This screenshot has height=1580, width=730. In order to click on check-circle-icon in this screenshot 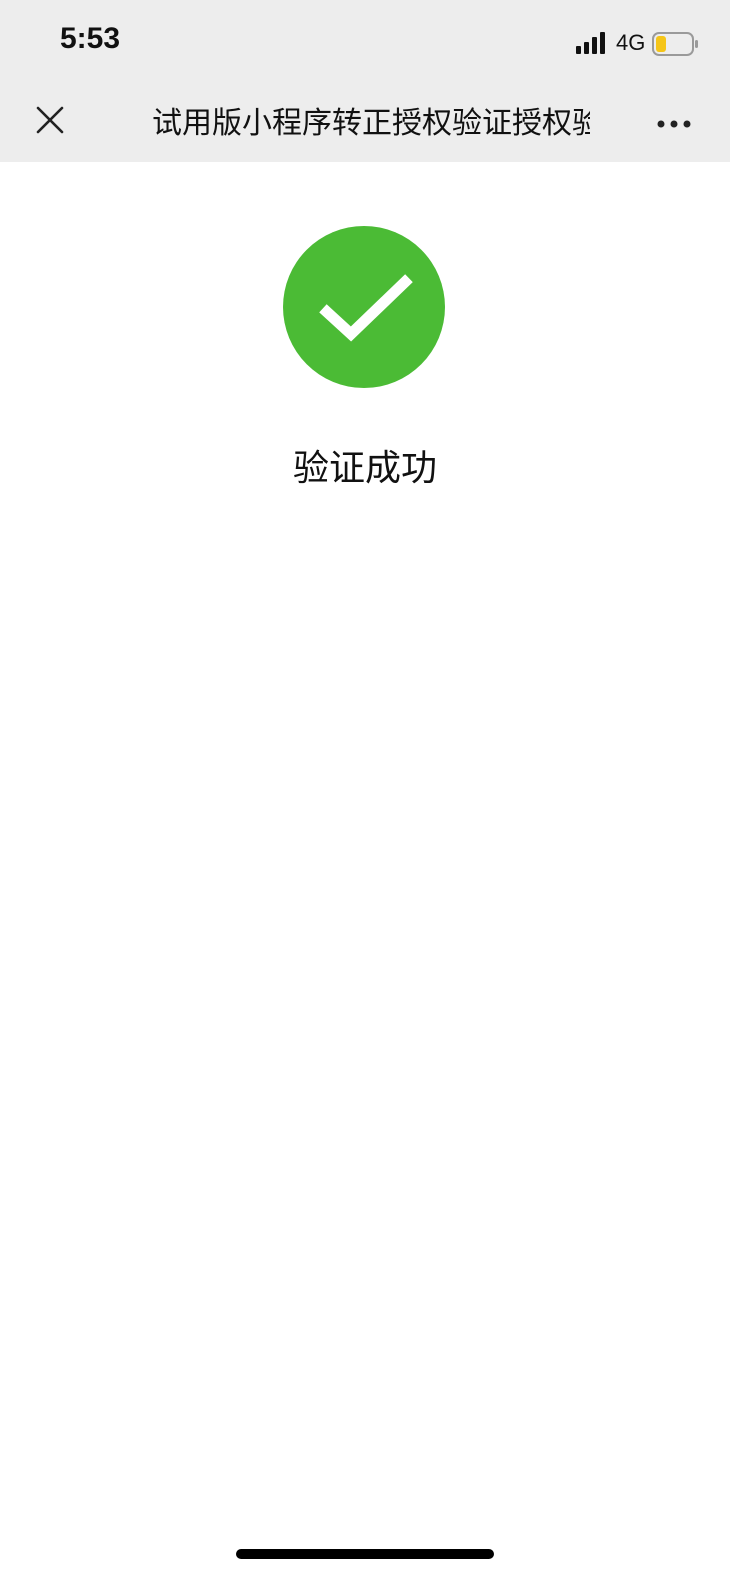, I will do `click(364, 307)`.